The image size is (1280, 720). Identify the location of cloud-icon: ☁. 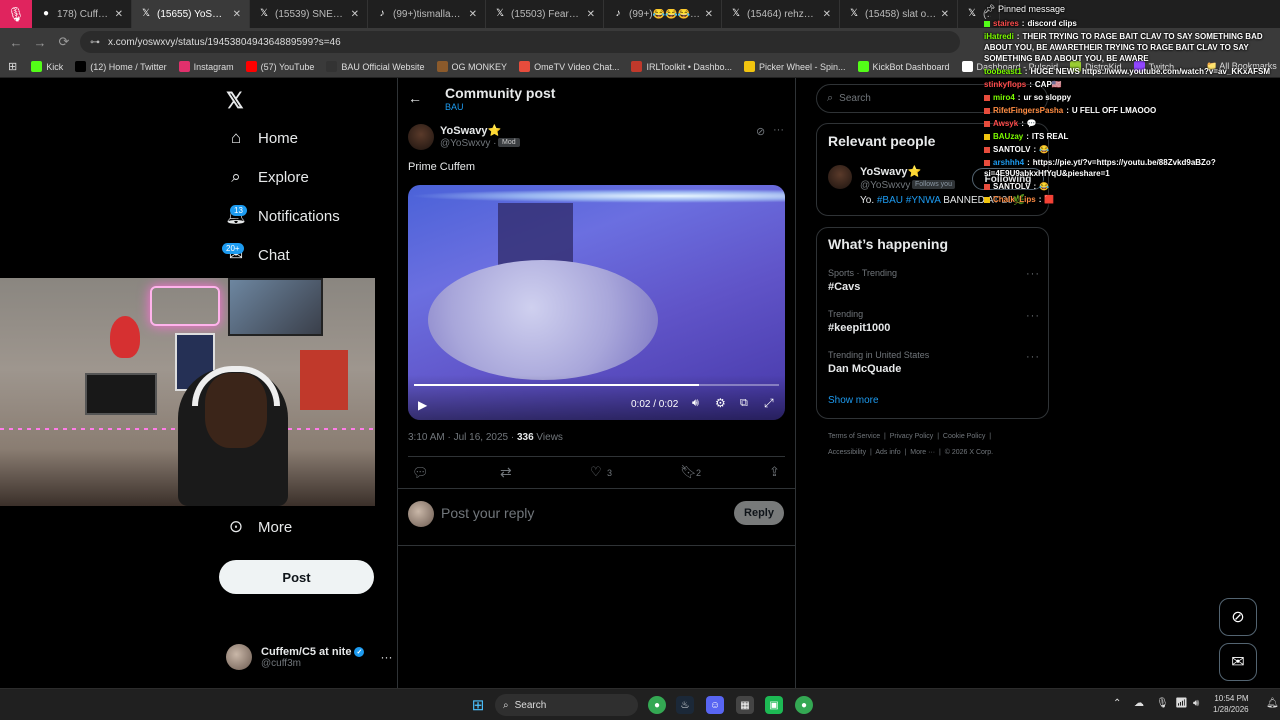
(1139, 703).